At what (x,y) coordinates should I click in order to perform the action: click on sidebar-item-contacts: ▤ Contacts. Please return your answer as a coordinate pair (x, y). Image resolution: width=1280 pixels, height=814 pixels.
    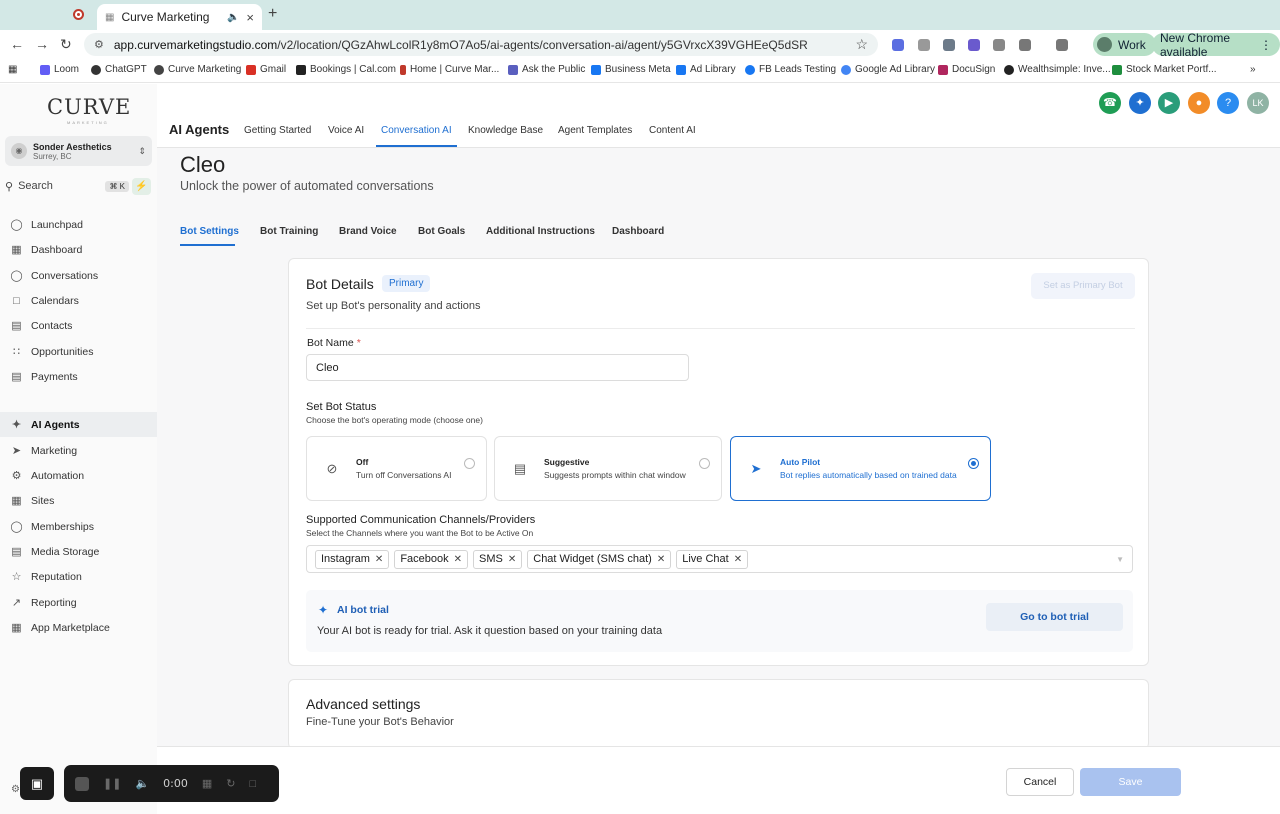
    Looking at the image, I should click on (78, 325).